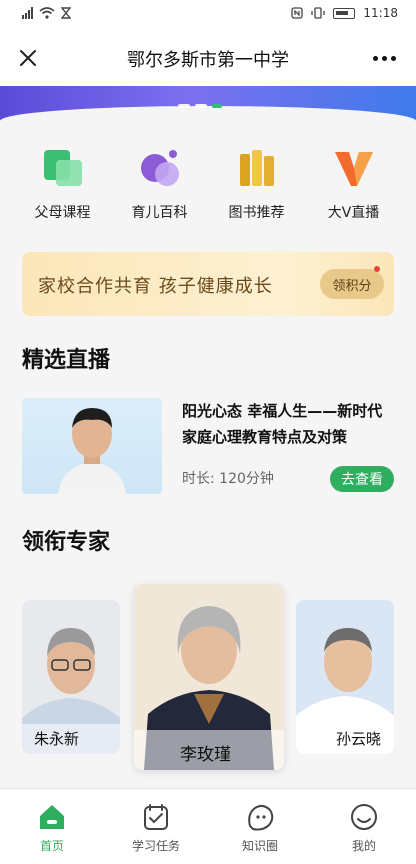 This screenshot has width=416, height=864. I want to click on promo-text: 家校合作共育 孩子健康成长, so click(155, 286).